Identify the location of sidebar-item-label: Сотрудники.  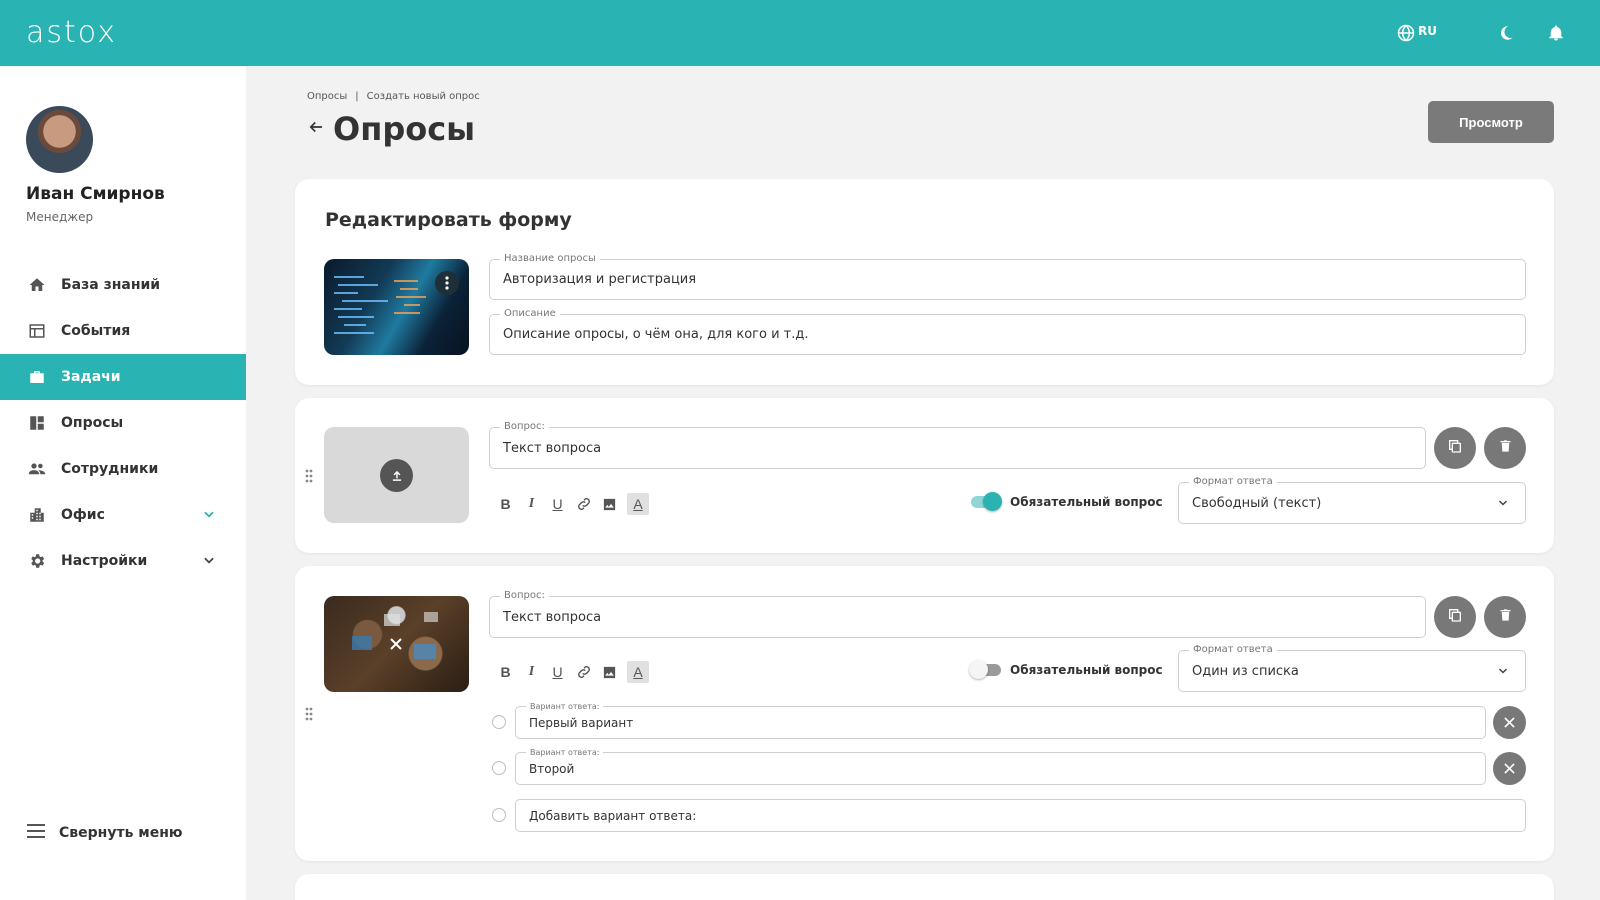
(110, 469).